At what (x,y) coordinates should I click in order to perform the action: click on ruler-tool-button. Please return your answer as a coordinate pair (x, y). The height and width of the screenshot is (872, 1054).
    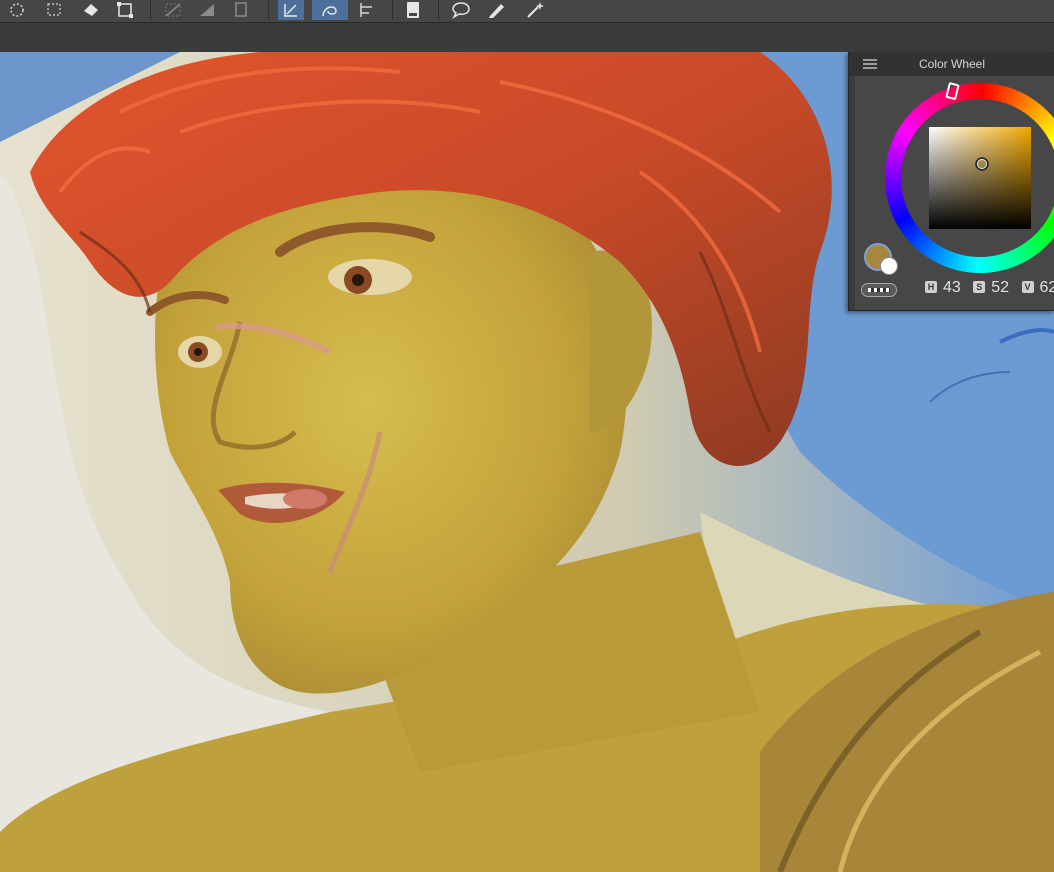
    Looking at the image, I should click on (173, 10).